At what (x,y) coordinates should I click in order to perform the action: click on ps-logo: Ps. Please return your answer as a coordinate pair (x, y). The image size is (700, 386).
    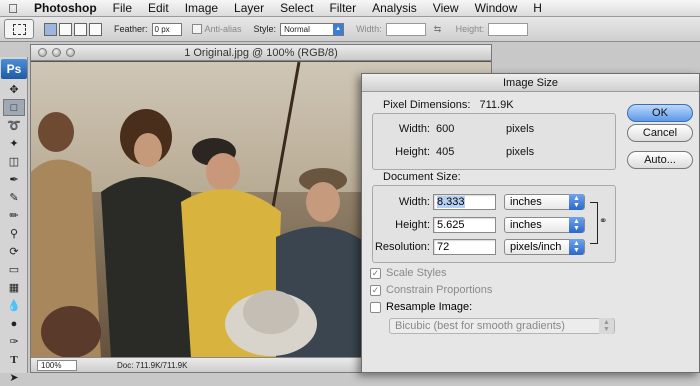
    Looking at the image, I should click on (14, 69).